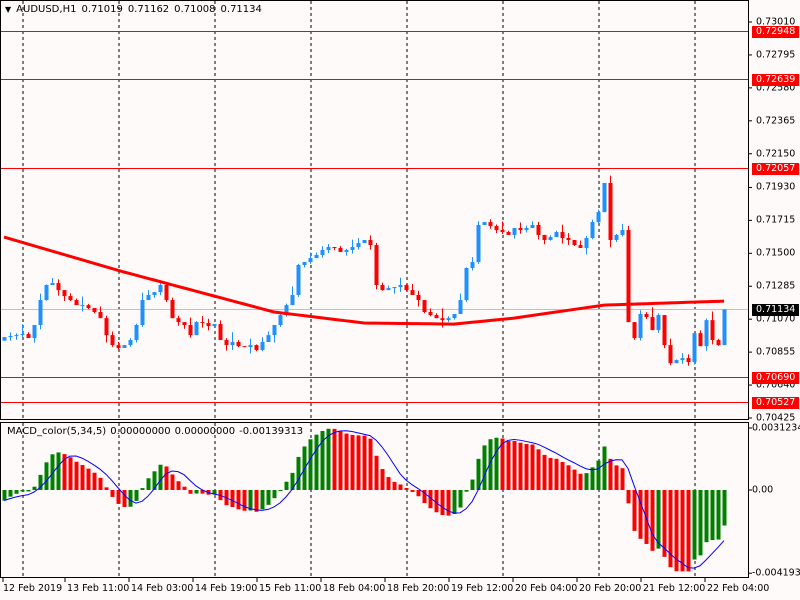 The image size is (800, 600). Describe the element at coordinates (418, 588) in the screenshot. I see `time-axis-label: 18 Feb 20:00` at that location.